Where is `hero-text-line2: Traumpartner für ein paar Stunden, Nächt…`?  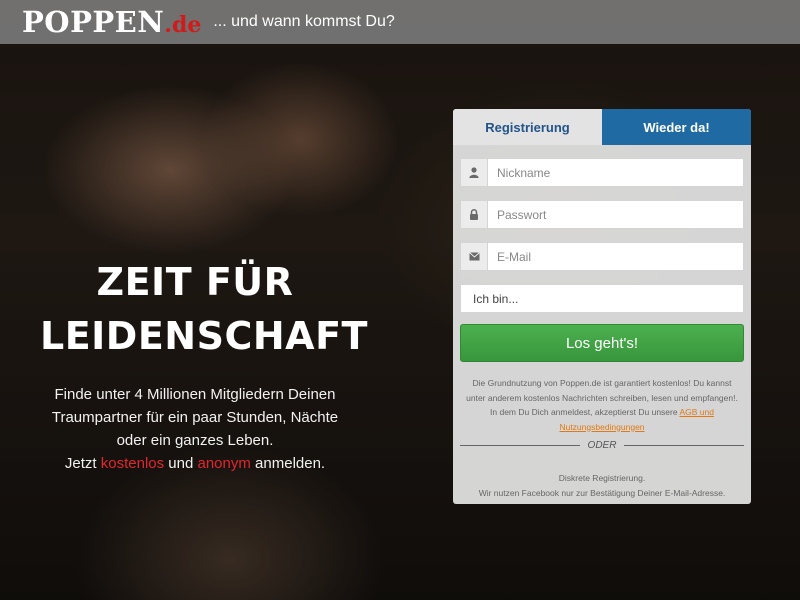
hero-text-line2: Traumpartner für ein paar Stunden, Nächt… is located at coordinates (195, 417).